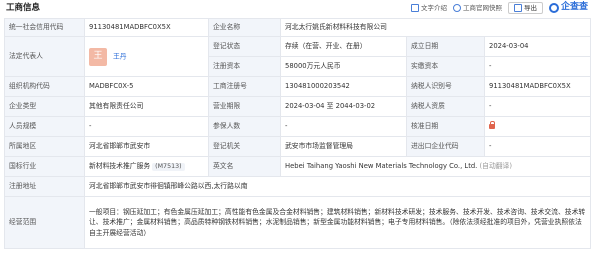 This screenshot has height=269, width=594. What do you see at coordinates (146, 56) in the screenshot?
I see `legal-rep-cell: 王王丹` at bounding box center [146, 56].